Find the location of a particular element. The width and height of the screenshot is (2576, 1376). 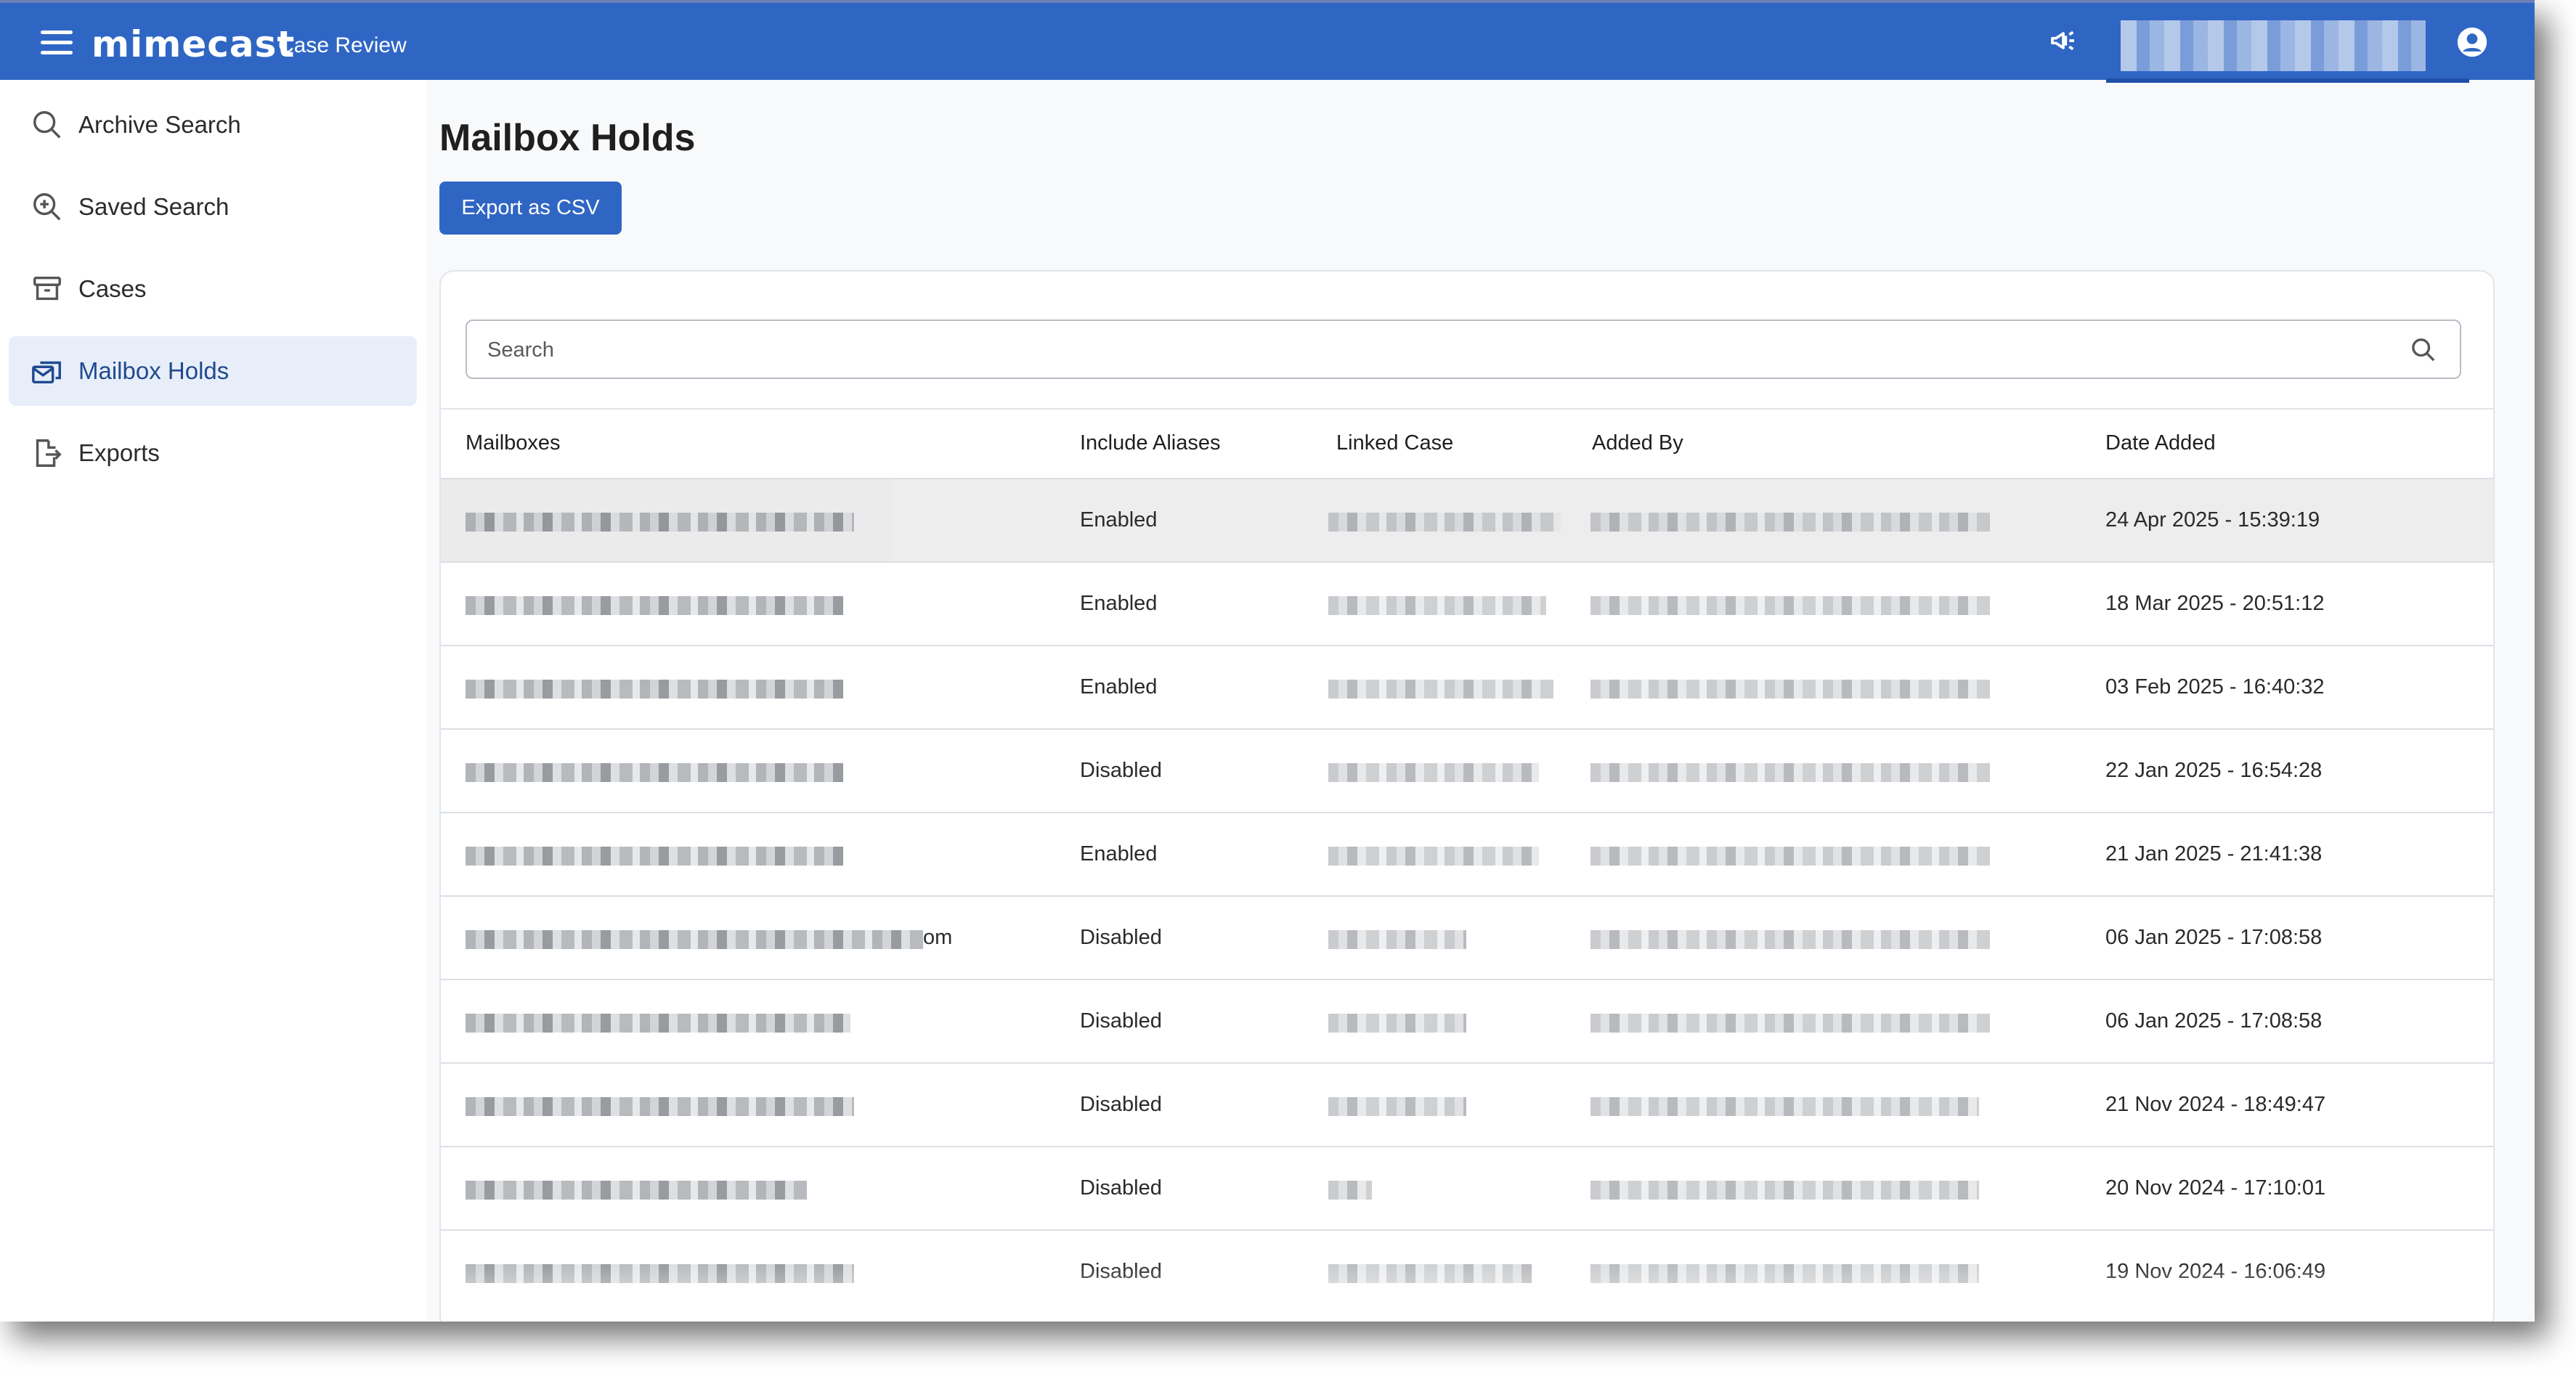

brand-logo: mimecast is located at coordinates (194, 44).